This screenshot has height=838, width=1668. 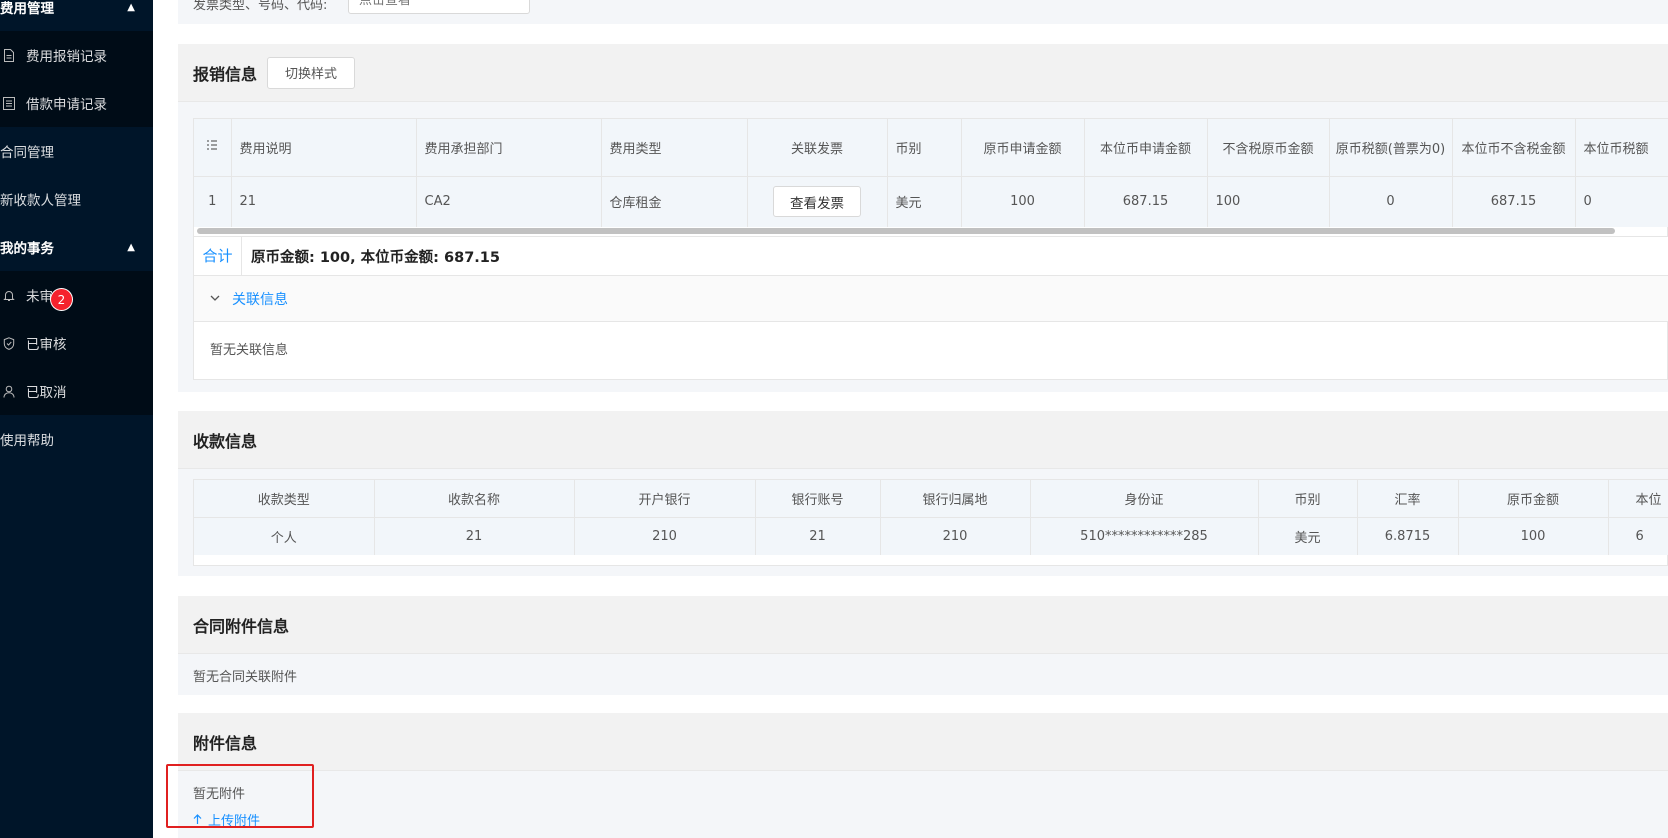 What do you see at coordinates (260, 6) in the screenshot?
I see `invoice-filter-label: 发票类型、号码、代码:` at bounding box center [260, 6].